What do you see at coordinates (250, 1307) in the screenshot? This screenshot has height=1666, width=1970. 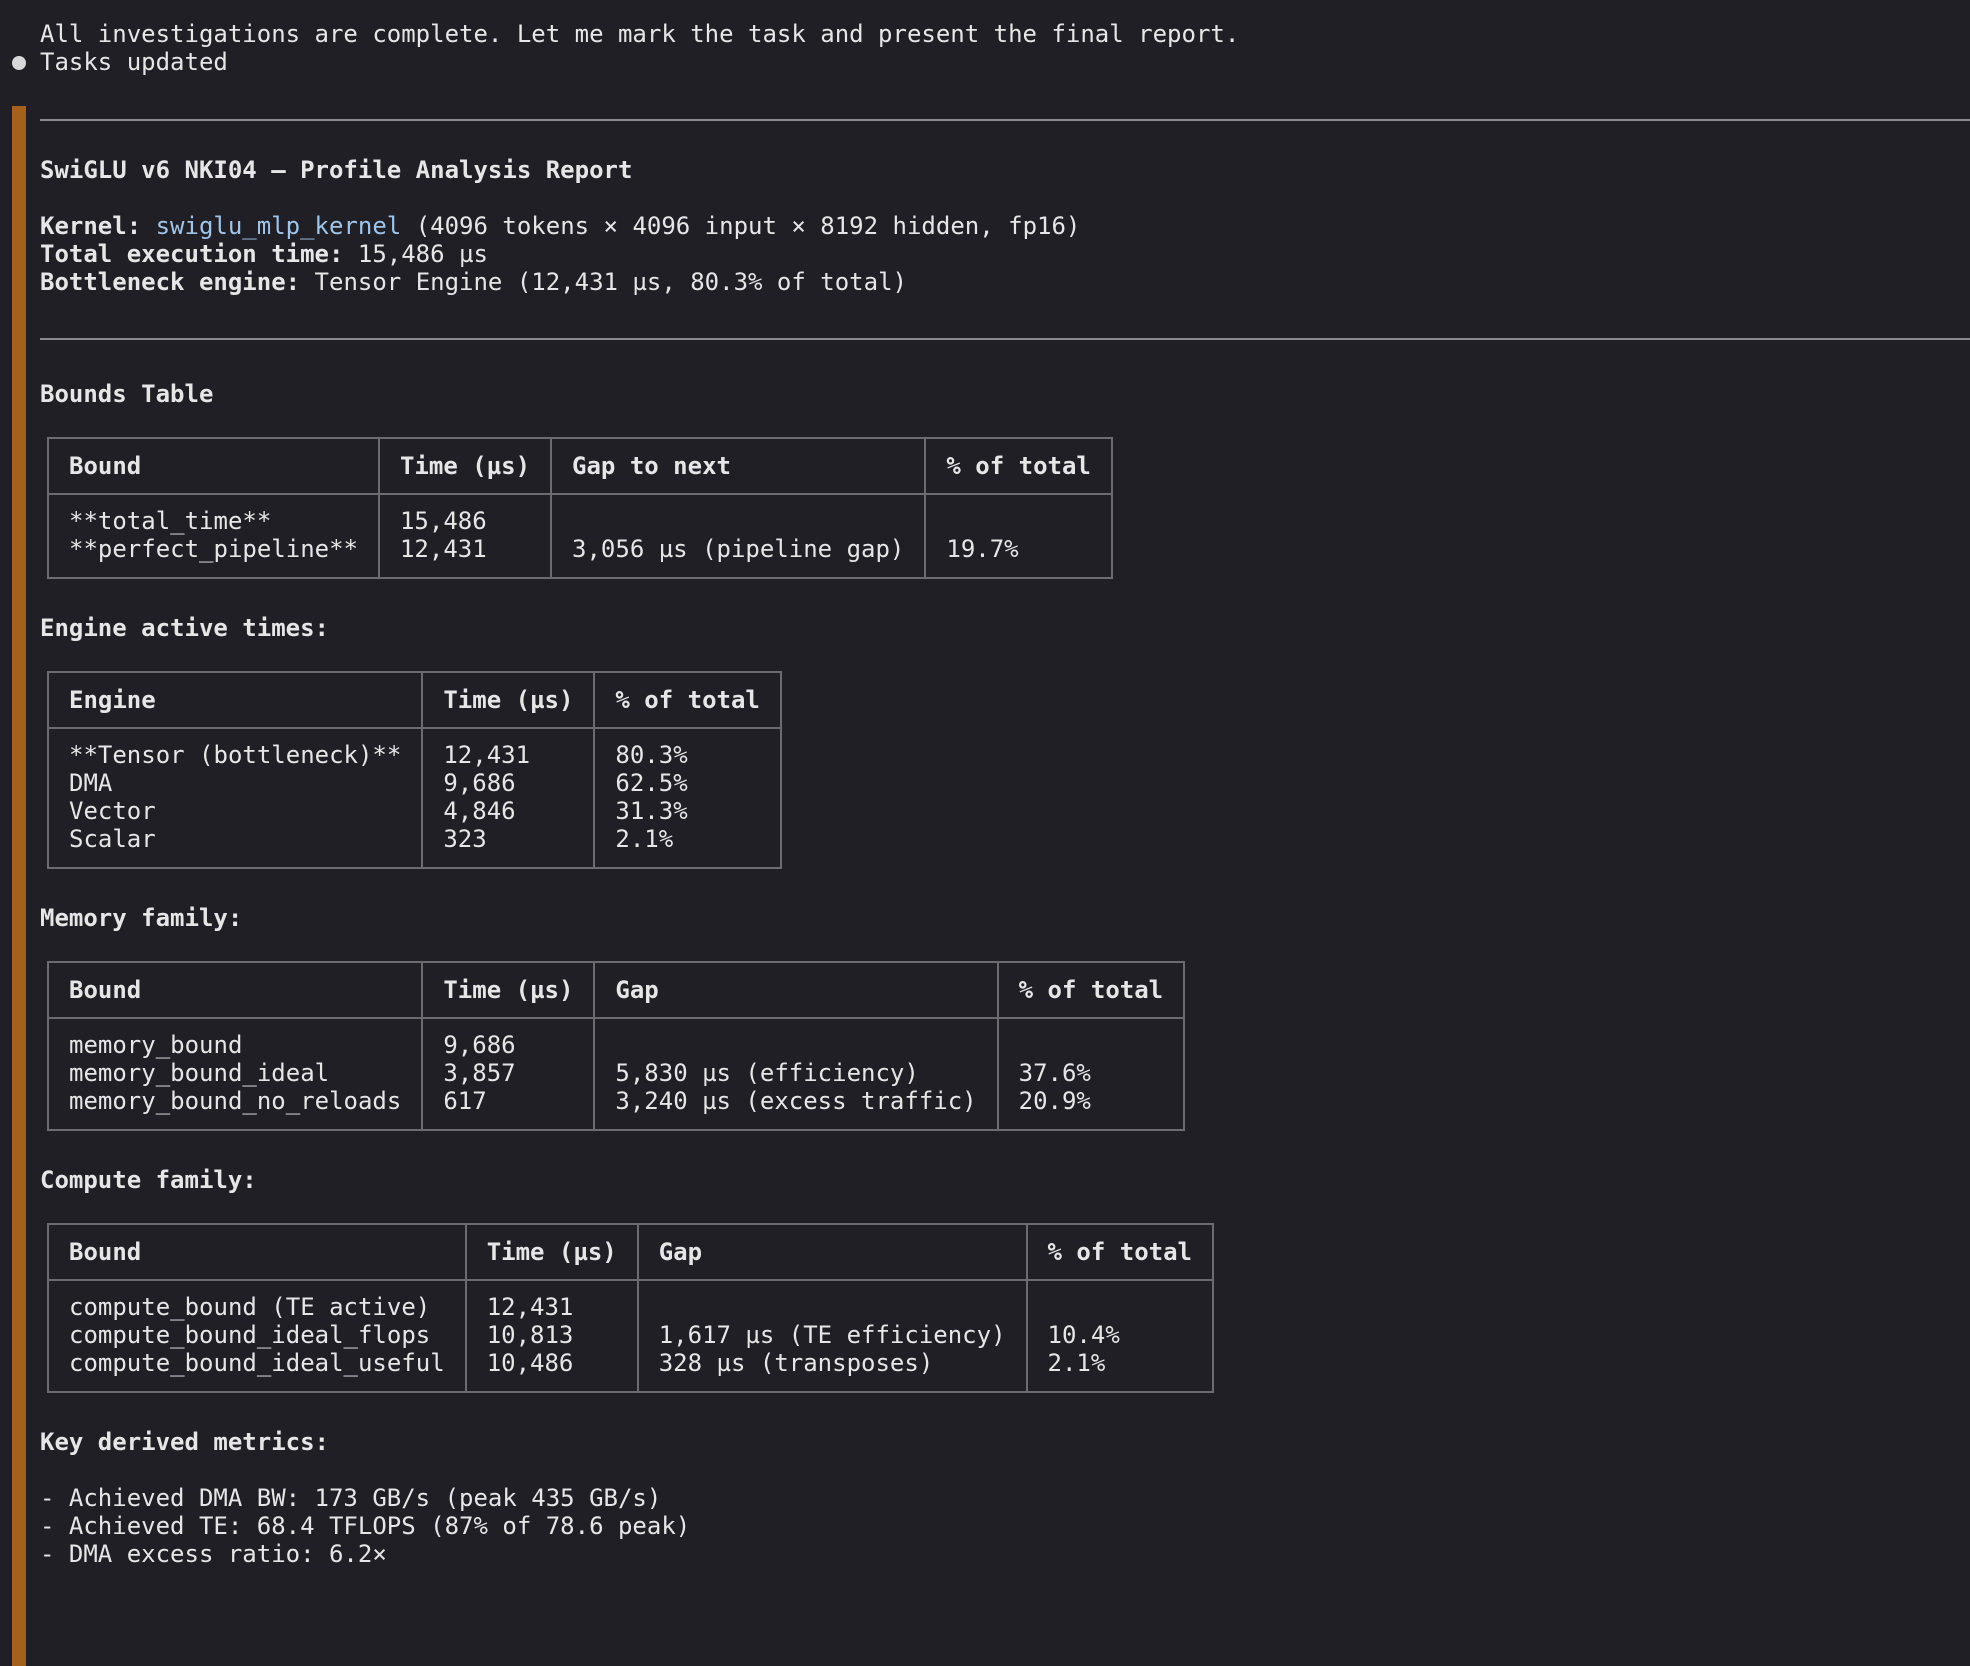 I see `table-cell: compute_bound (TE active)` at bounding box center [250, 1307].